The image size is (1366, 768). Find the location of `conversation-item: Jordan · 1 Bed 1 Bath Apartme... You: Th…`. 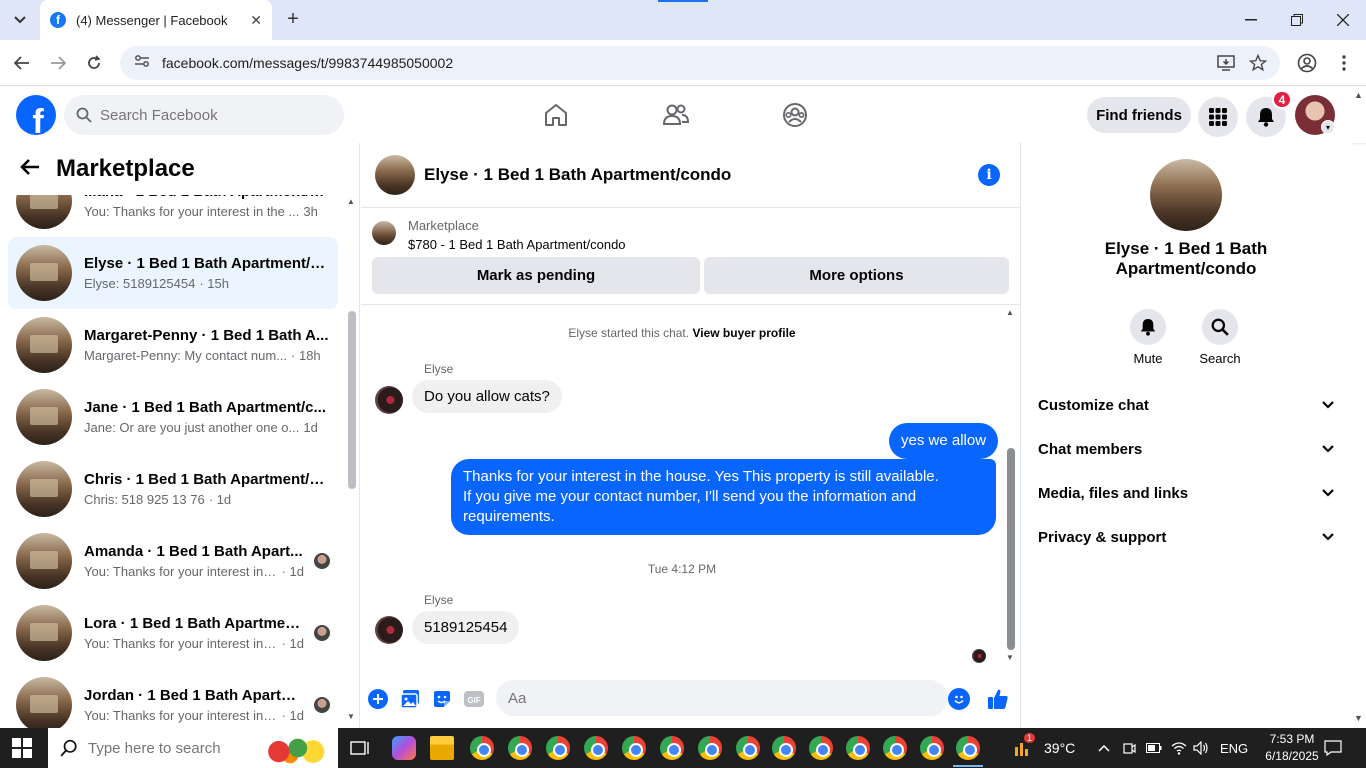

conversation-item: Jordan · 1 Bed 1 Bath Apartme... You: Th… is located at coordinates (173, 698).